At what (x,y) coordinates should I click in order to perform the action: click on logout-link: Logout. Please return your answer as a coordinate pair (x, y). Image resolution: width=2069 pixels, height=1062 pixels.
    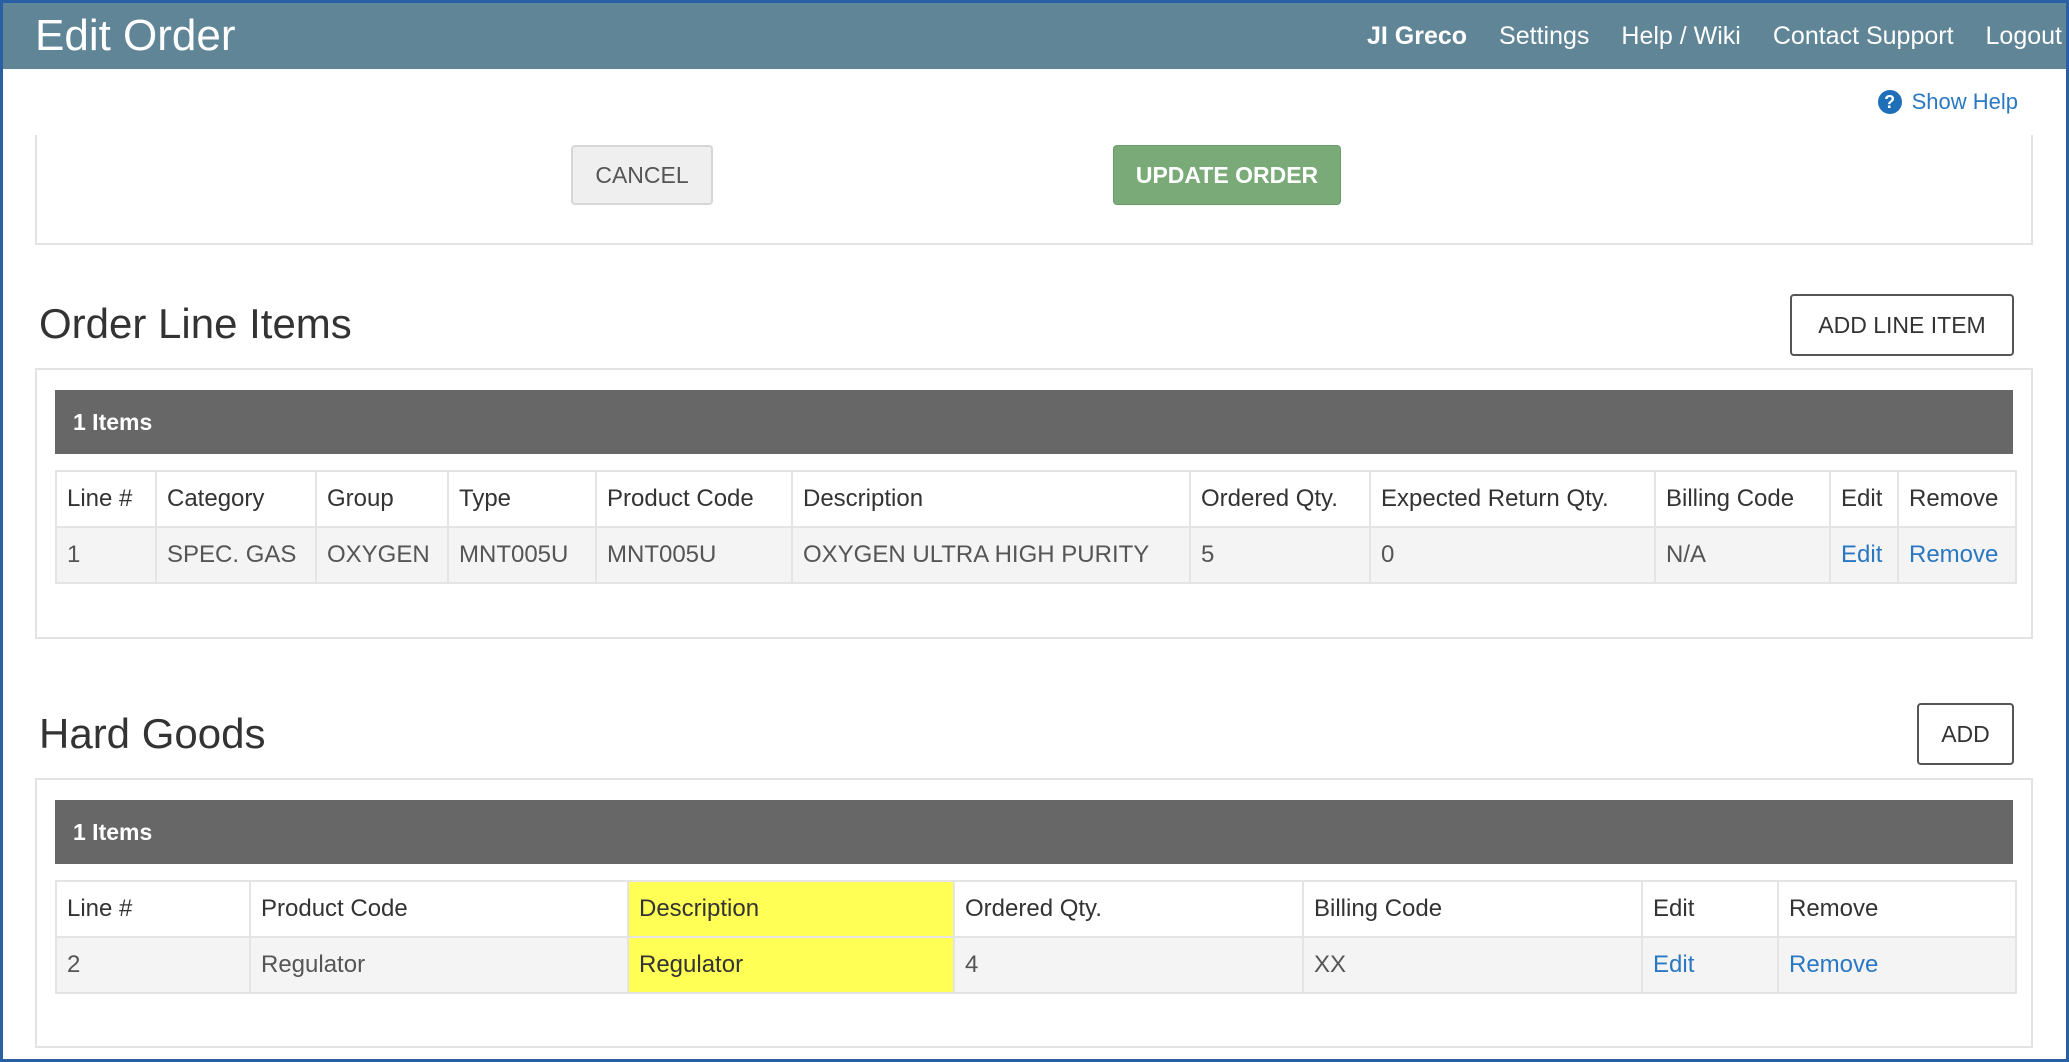
    Looking at the image, I should click on (2024, 36).